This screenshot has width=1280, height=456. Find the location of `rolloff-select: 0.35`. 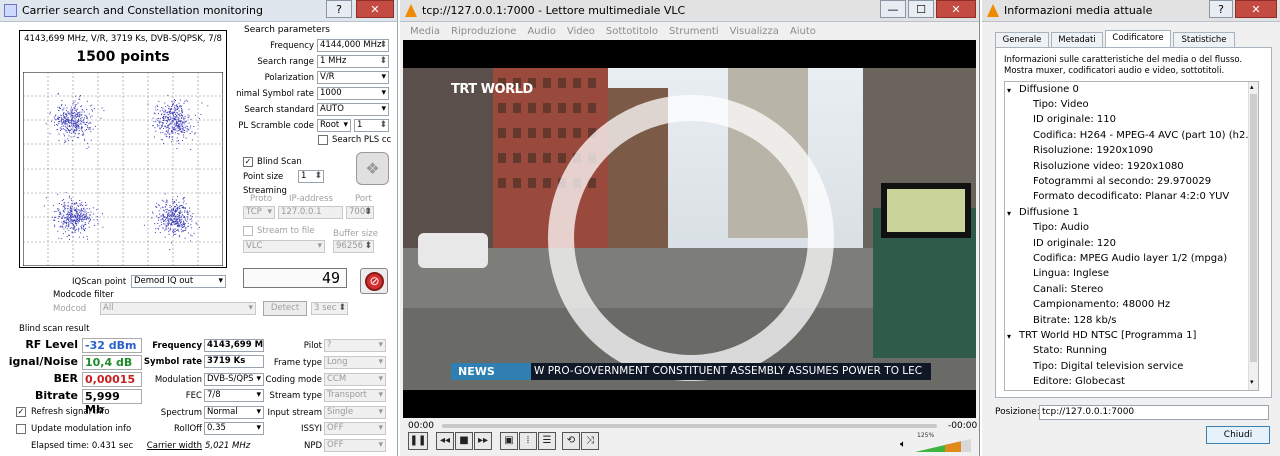

rolloff-select: 0.35 is located at coordinates (234, 428).